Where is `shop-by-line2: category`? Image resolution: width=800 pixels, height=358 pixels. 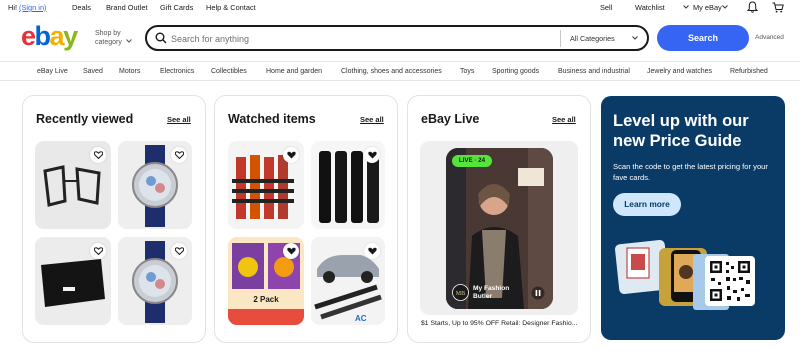 shop-by-line2: category is located at coordinates (108, 42).